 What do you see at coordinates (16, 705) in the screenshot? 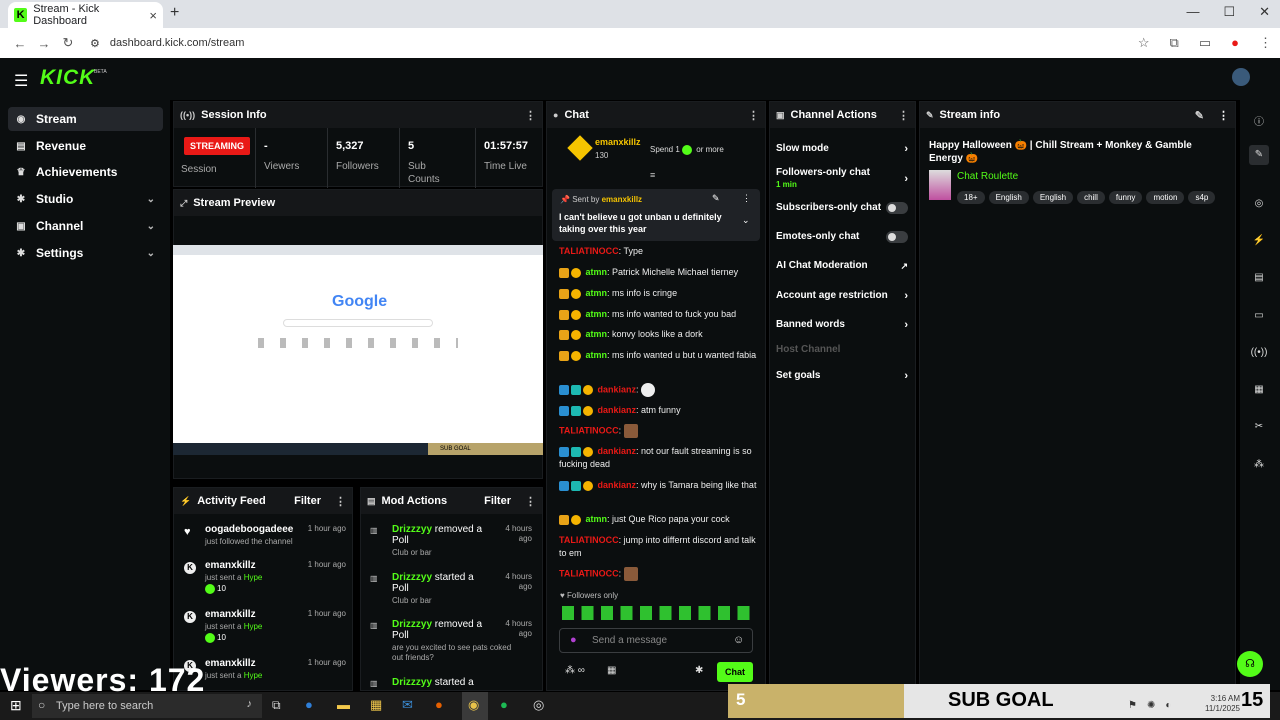
I see `windows-start-icon: ⊞` at bounding box center [16, 705].